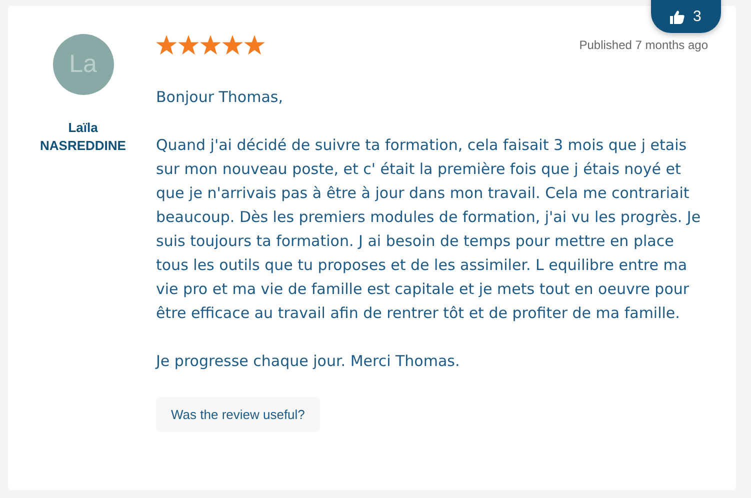 The image size is (751, 498). What do you see at coordinates (308, 361) in the screenshot?
I see `review-paragraph: Je progresse chaque jour. Merci Thomas.` at bounding box center [308, 361].